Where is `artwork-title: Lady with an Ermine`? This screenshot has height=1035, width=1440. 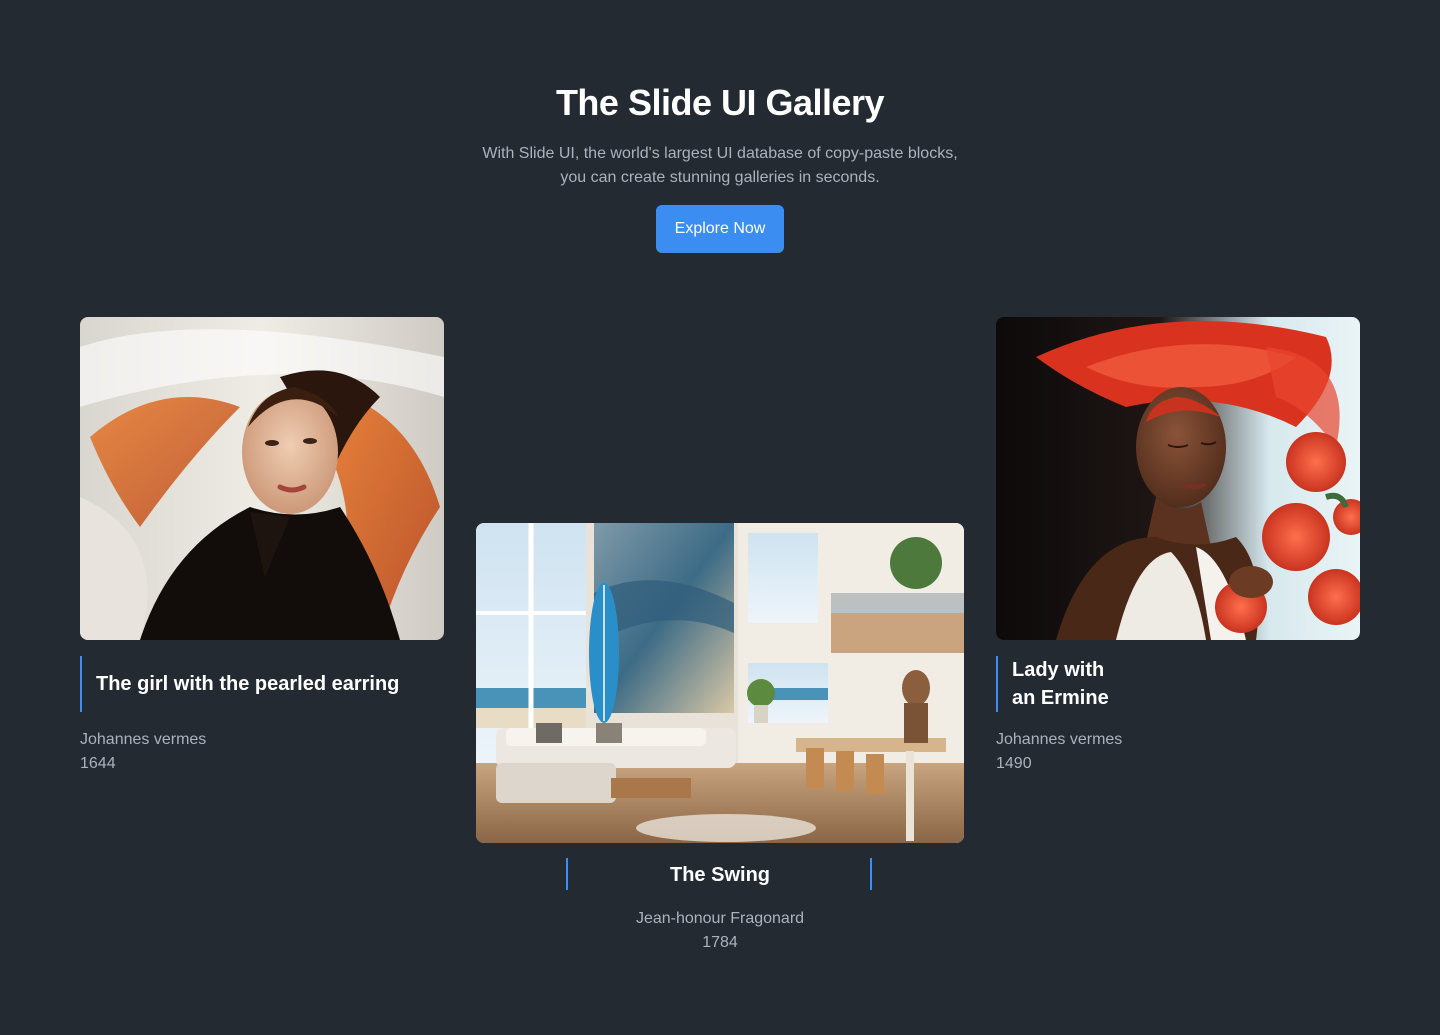
artwork-title: Lady with an Ermine is located at coordinates (1082, 684).